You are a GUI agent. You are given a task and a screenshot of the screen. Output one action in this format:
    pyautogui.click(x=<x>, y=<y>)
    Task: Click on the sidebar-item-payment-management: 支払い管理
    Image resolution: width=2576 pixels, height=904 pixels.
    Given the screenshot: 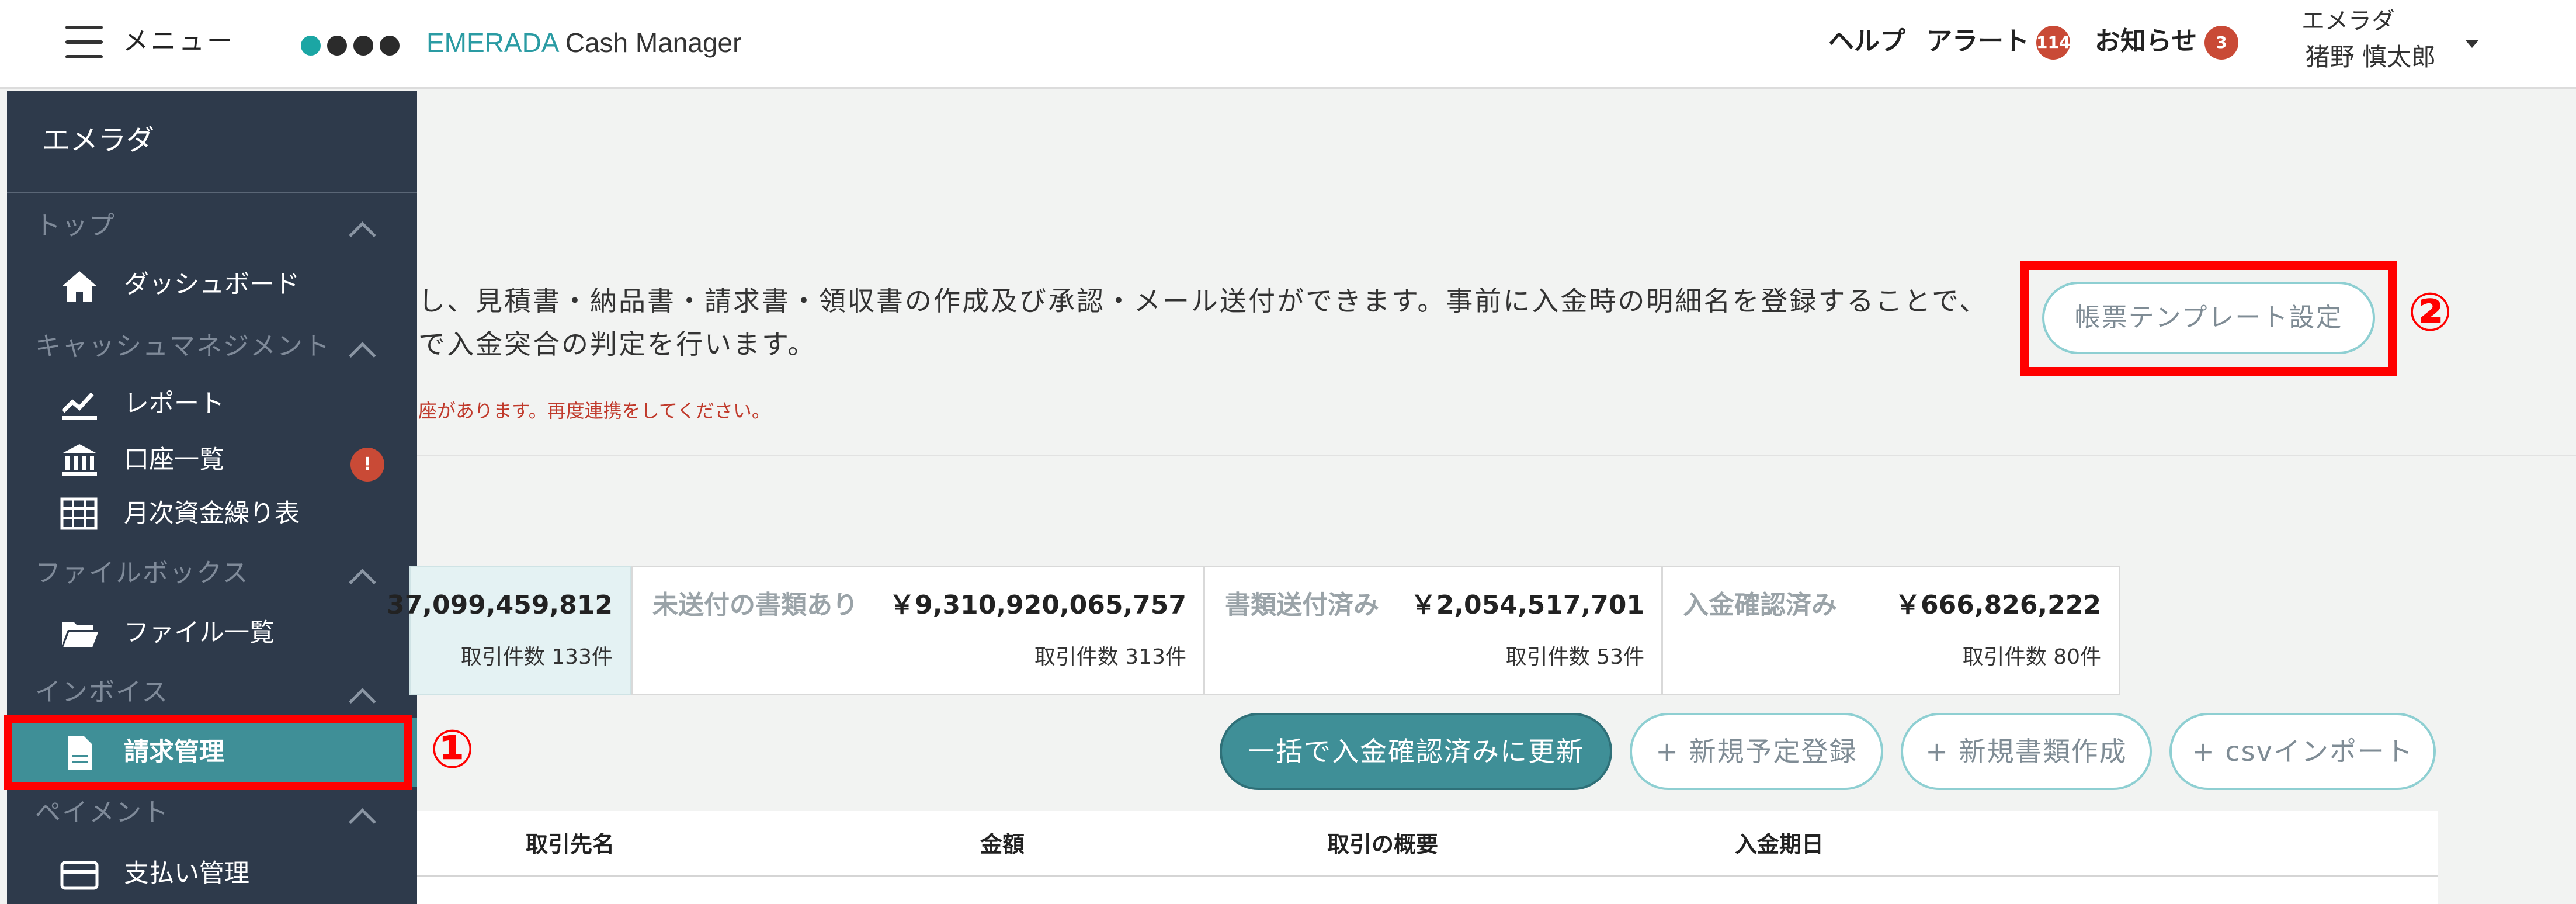 What is the action you would take?
    pyautogui.click(x=186, y=874)
    